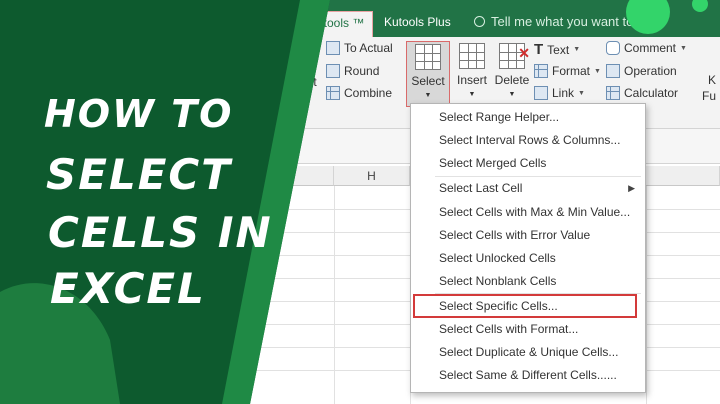 The height and width of the screenshot is (404, 720). What do you see at coordinates (541, 71) in the screenshot?
I see `format-icon` at bounding box center [541, 71].